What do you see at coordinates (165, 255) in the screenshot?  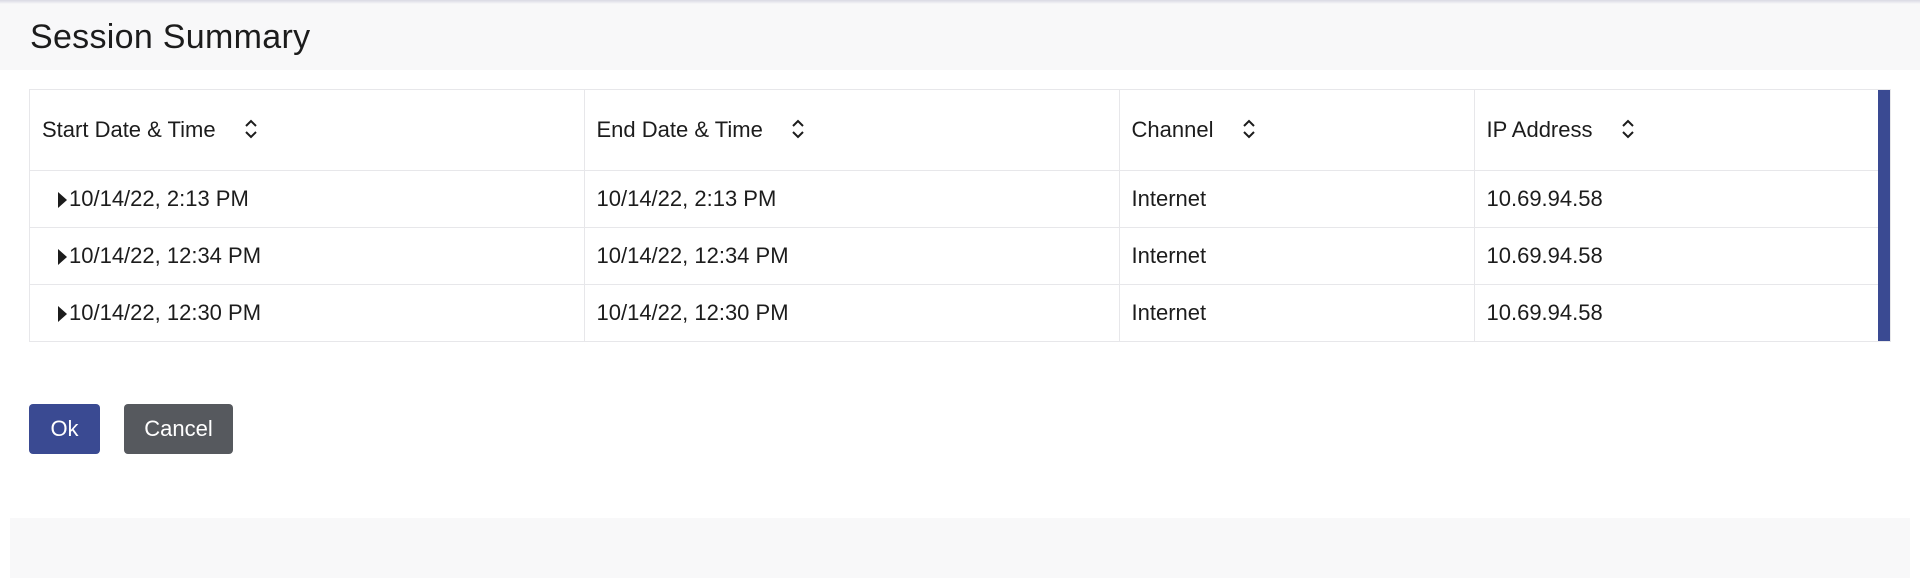 I see `start-date-value: 10/14/22, 12:34 PM` at bounding box center [165, 255].